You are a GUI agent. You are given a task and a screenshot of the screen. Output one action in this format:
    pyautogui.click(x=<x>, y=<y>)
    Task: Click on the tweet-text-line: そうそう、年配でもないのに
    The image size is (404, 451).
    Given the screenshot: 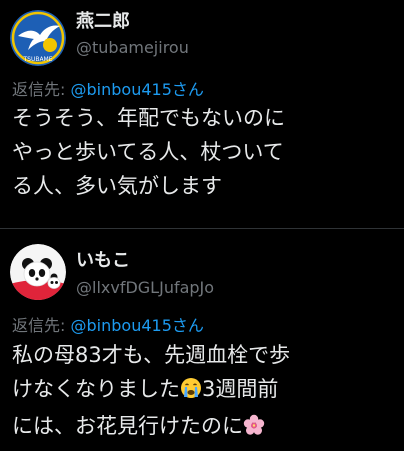 What is the action you would take?
    pyautogui.click(x=148, y=118)
    